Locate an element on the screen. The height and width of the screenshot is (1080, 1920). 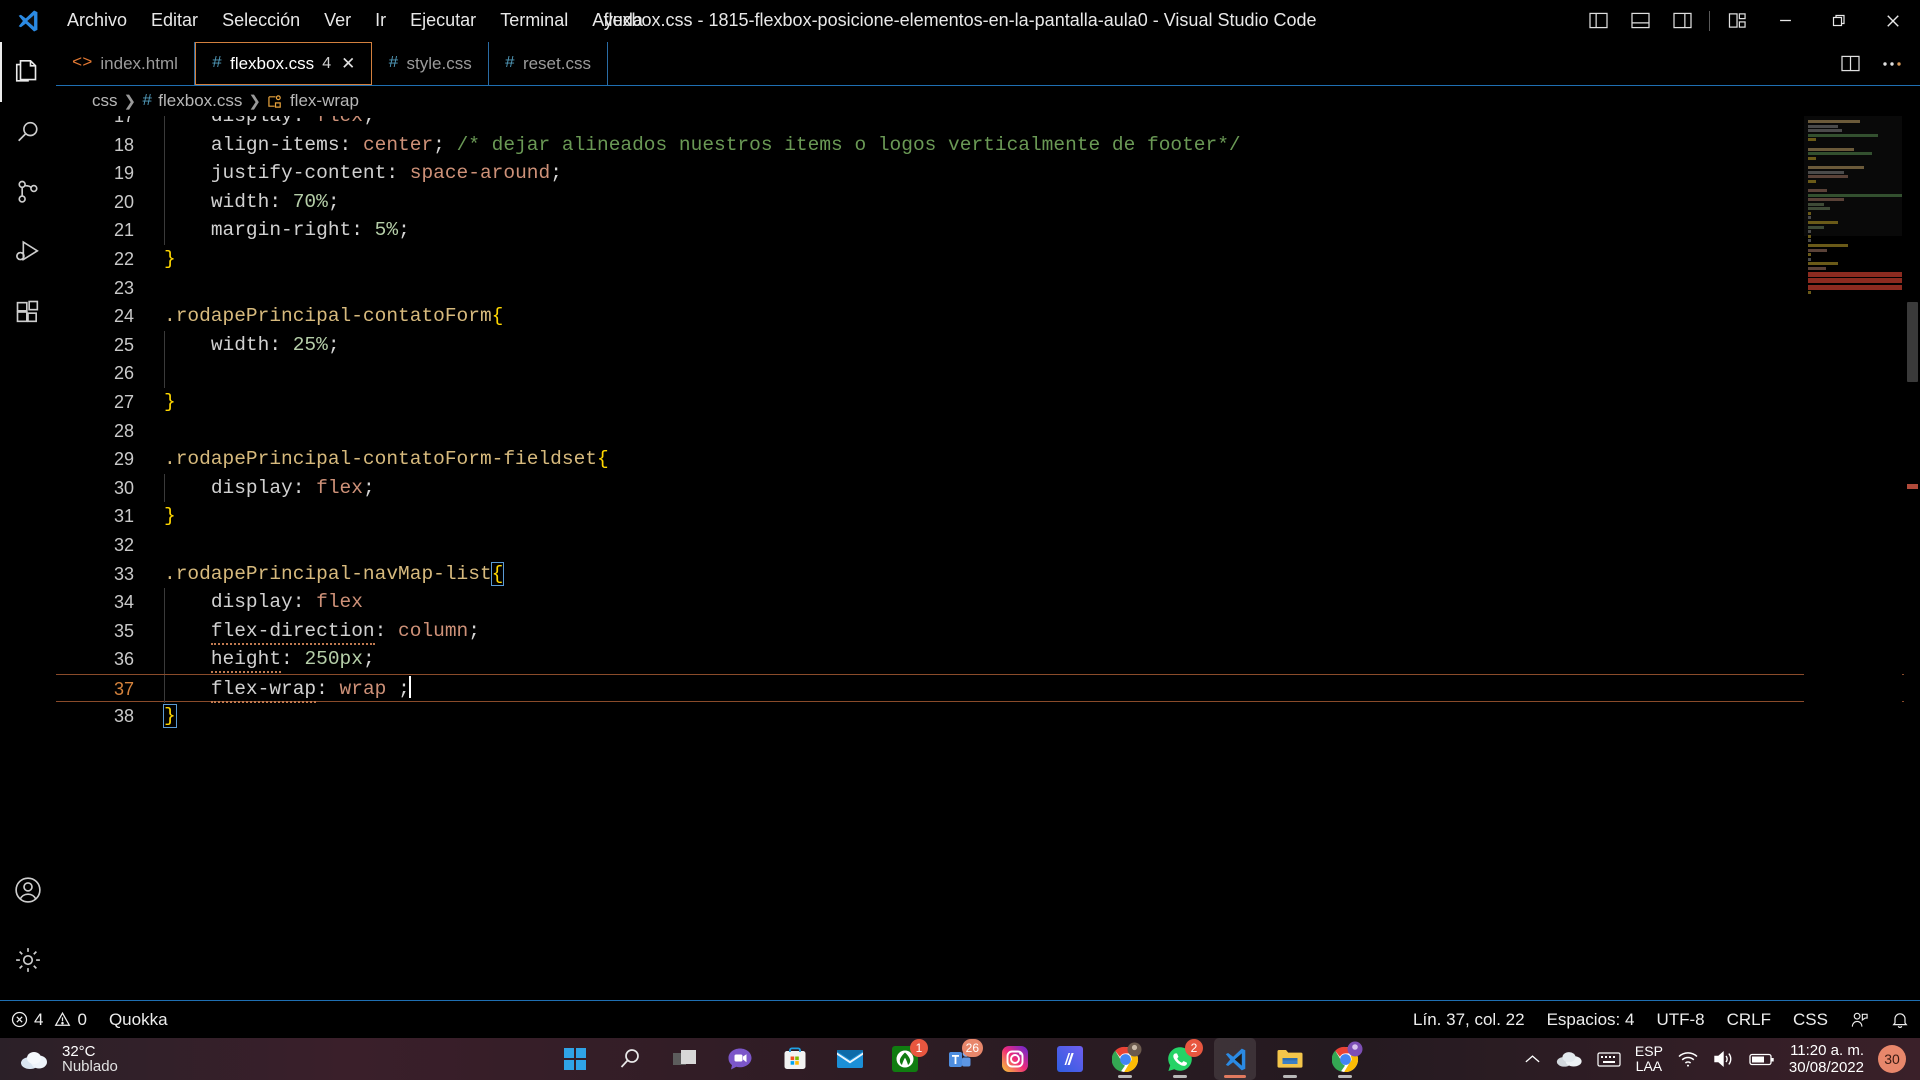
minimize-button is located at coordinates (1785, 21).